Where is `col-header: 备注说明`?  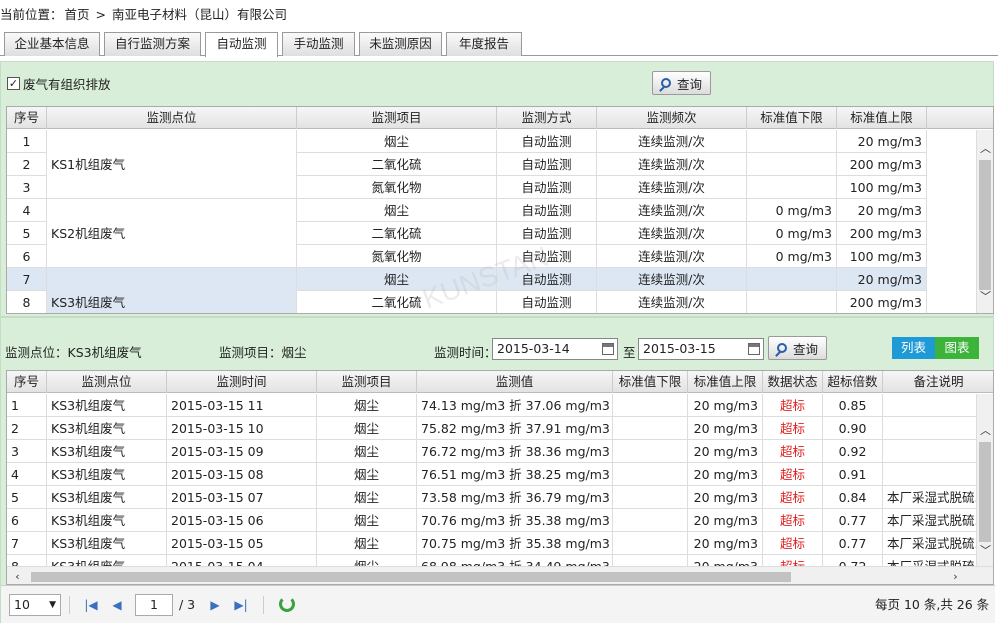
col-header: 备注说明 is located at coordinates (938, 382).